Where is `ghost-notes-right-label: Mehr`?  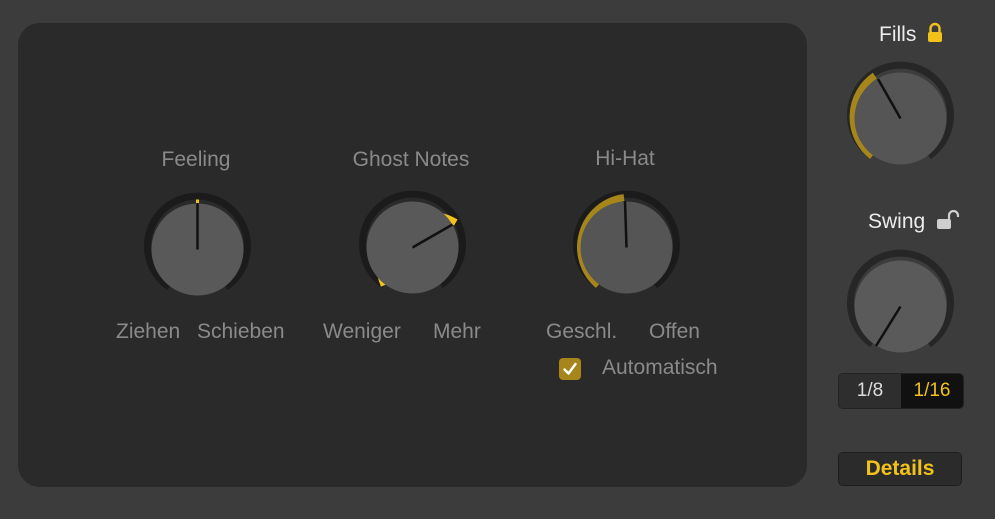 ghost-notes-right-label: Mehr is located at coordinates (457, 331).